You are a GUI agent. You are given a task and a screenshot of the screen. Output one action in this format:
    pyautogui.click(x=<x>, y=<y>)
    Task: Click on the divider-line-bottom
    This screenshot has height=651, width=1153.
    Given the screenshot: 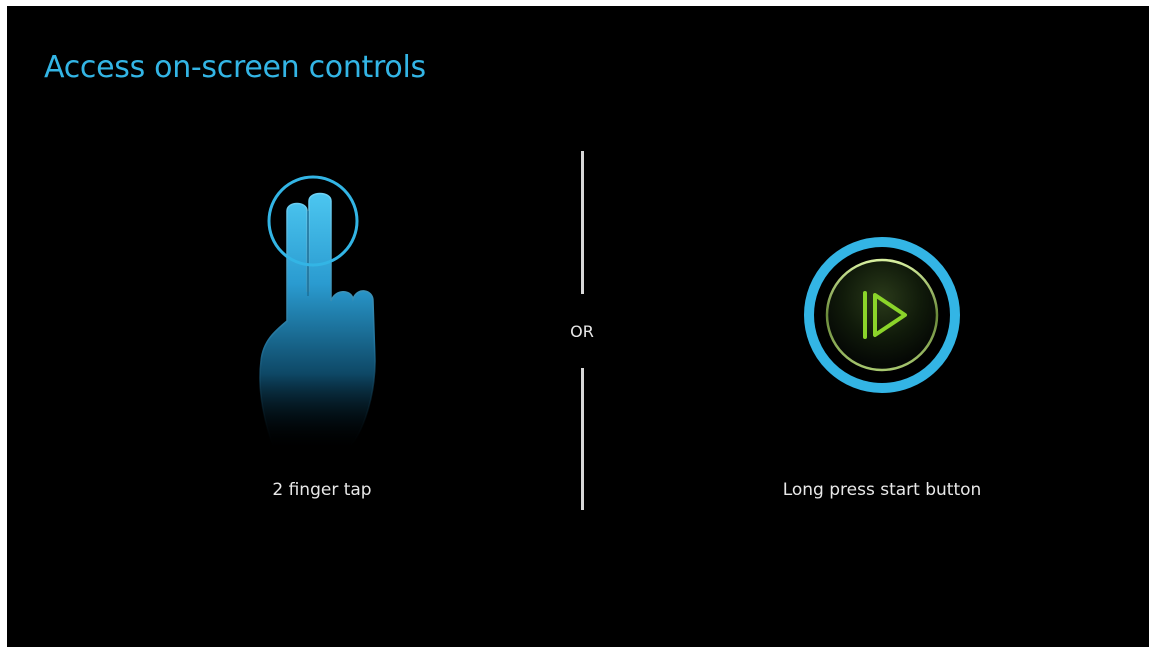 What is the action you would take?
    pyautogui.click(x=582, y=439)
    